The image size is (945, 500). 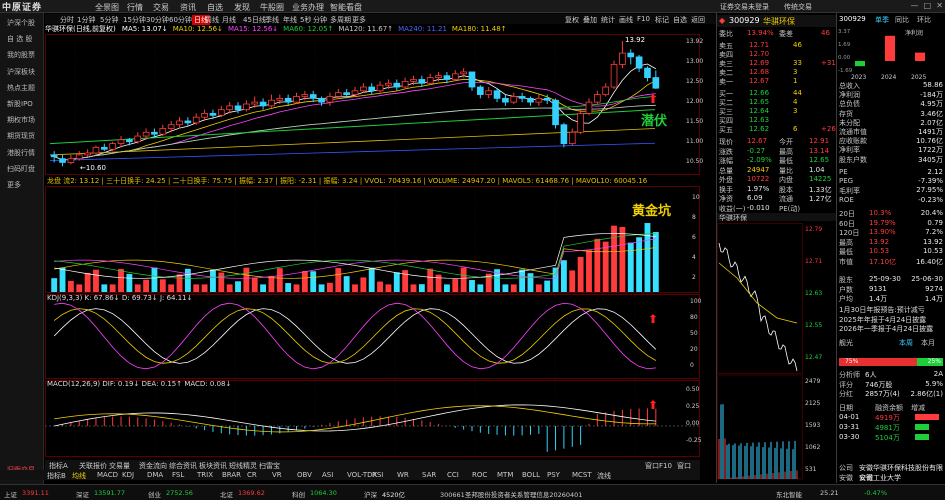 I want to click on top-menu-item: 牛股圈, so click(x=272, y=7).